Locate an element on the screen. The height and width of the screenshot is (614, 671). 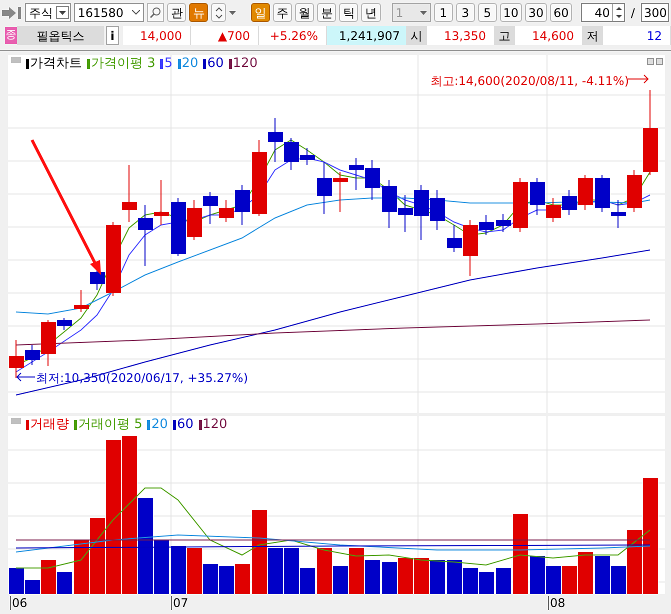
legend-label: 거래이평 5 is located at coordinates (110, 424).